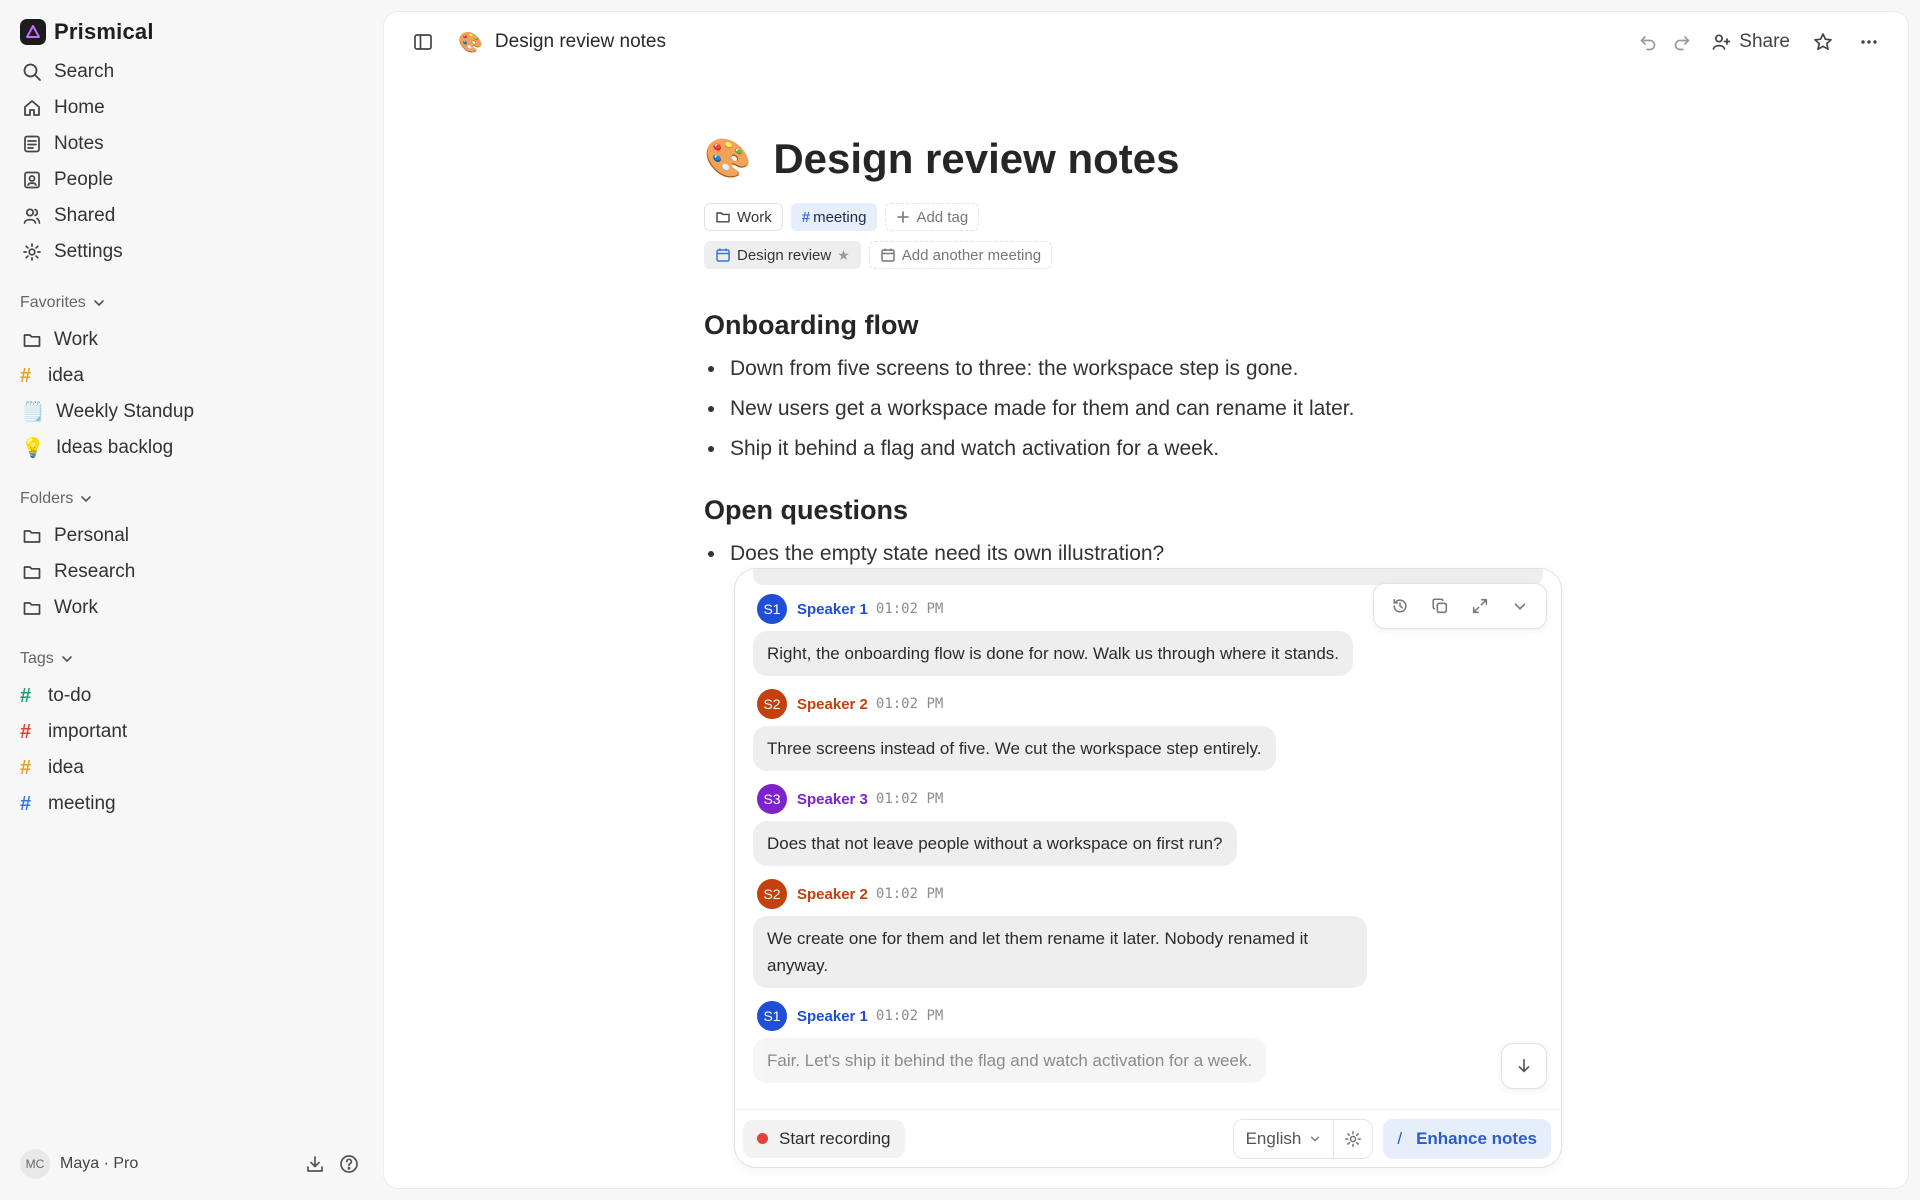 The image size is (1920, 1200). I want to click on language-select: English, so click(1284, 1138).